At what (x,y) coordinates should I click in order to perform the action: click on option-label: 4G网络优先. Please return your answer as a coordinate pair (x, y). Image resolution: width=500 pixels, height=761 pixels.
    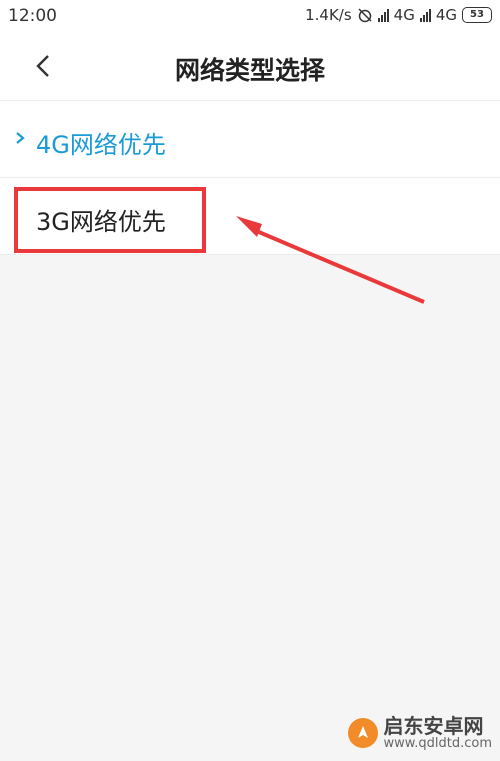
    Looking at the image, I should click on (101, 145).